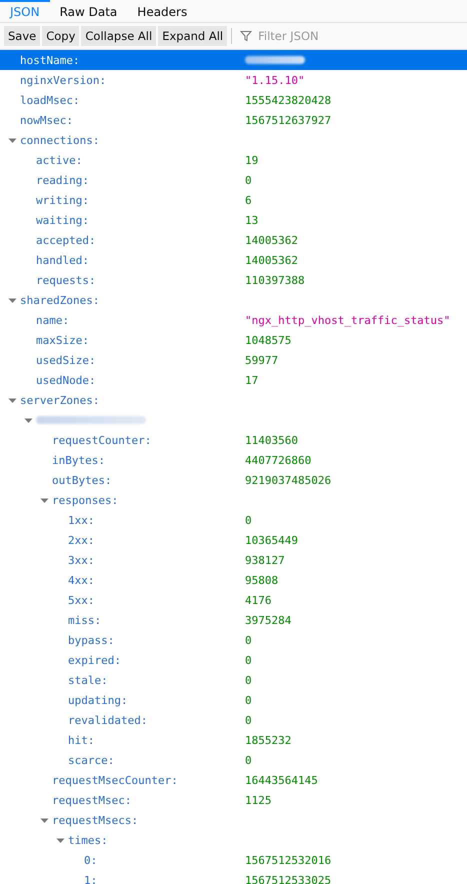  I want to click on json-key: handled:, so click(62, 260).